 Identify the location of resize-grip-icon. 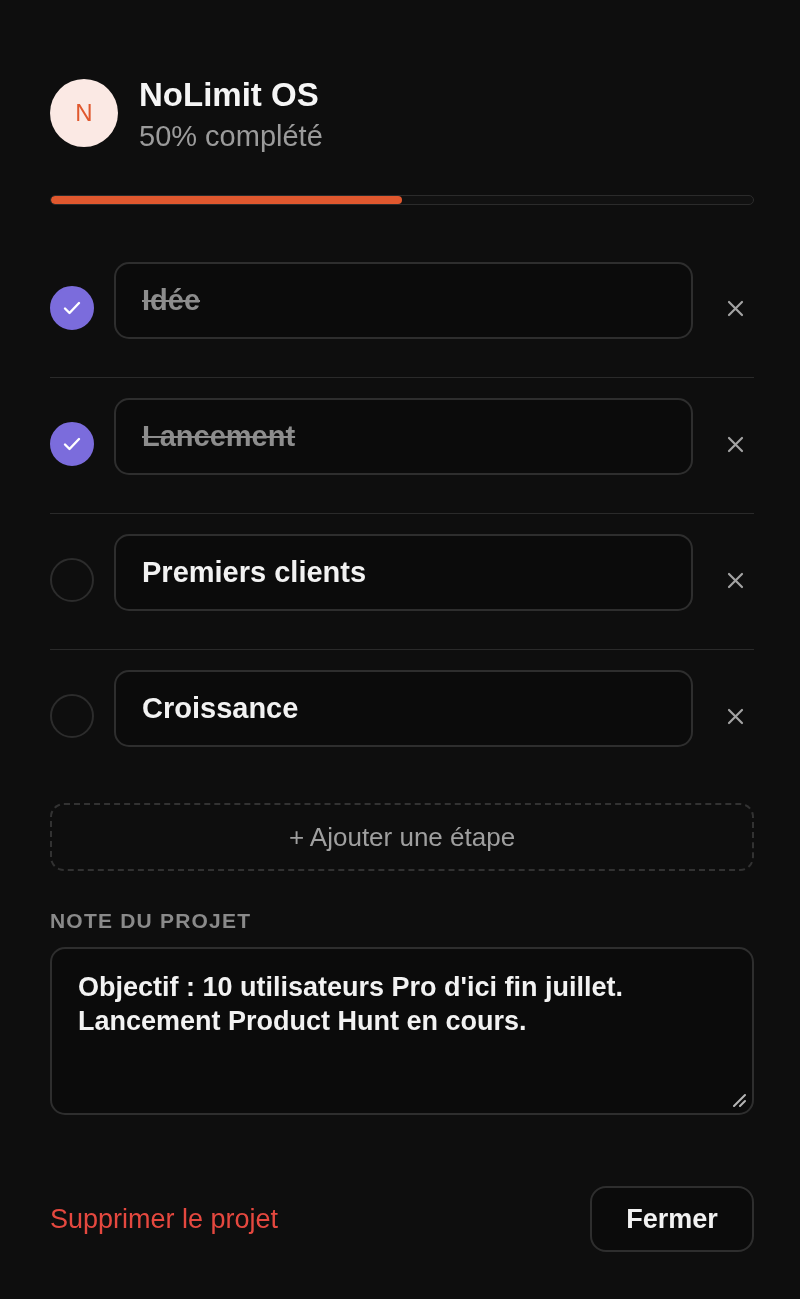
(739, 1100).